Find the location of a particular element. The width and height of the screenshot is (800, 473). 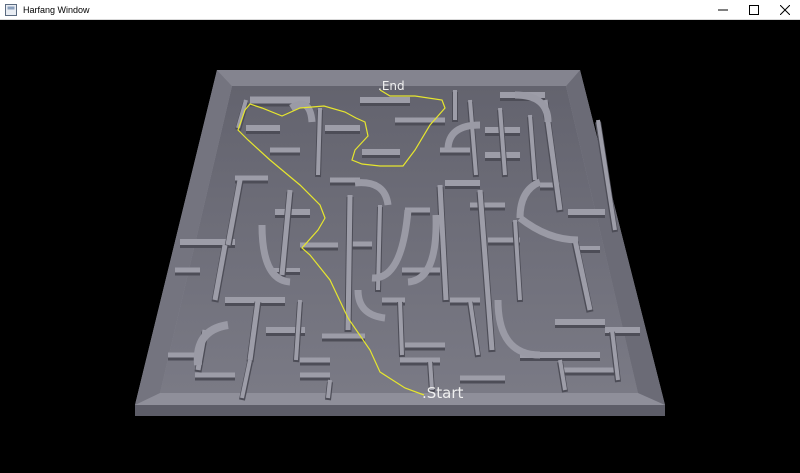

title-bar: Harfang Window is located at coordinates (400, 10).